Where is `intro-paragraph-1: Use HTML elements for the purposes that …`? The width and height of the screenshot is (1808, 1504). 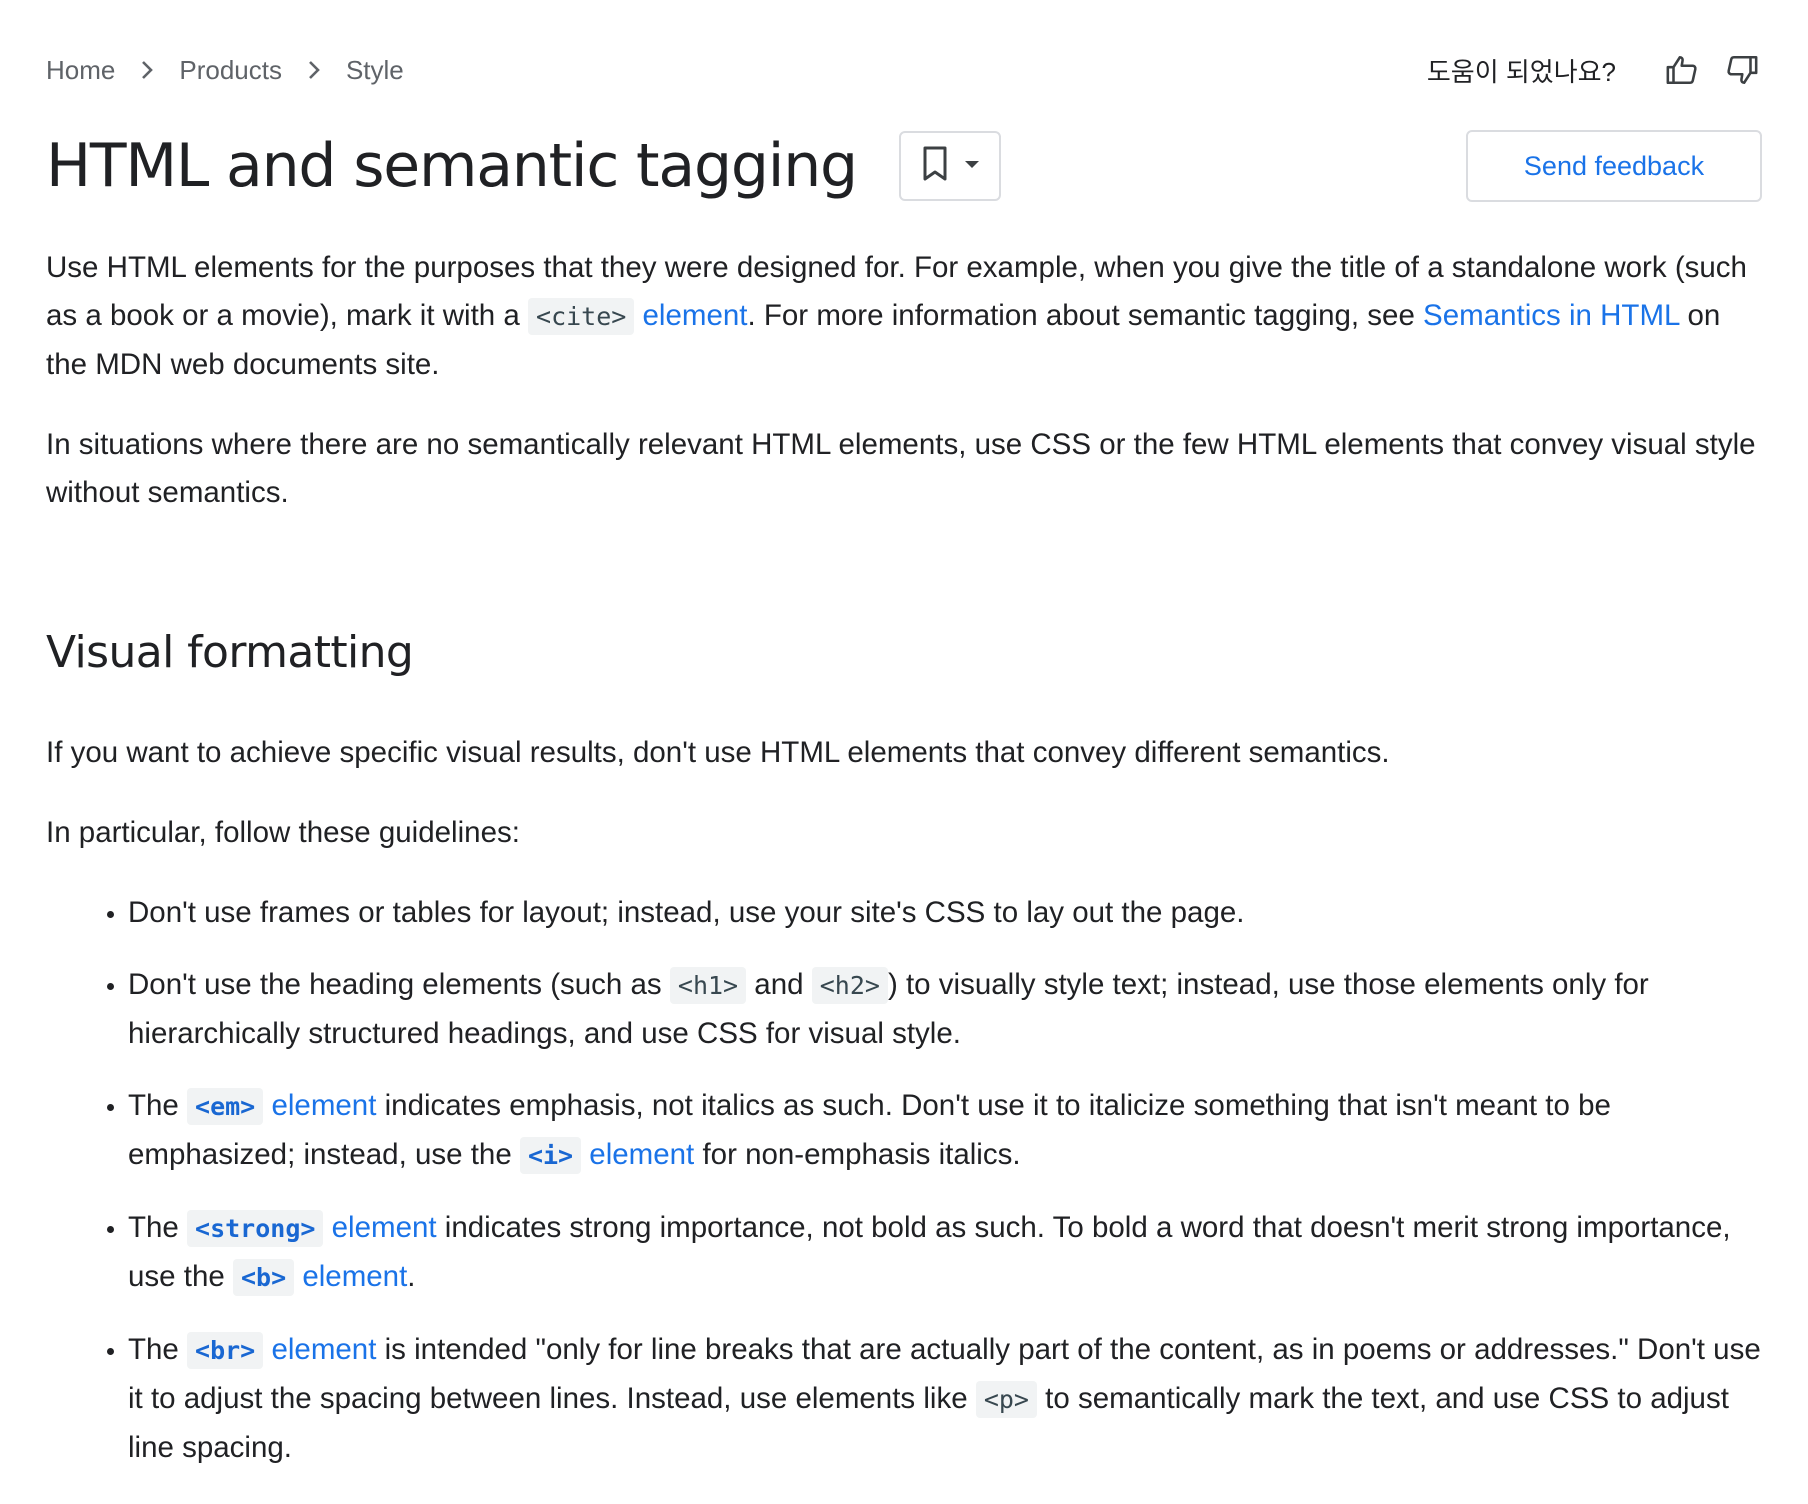 intro-paragraph-1: Use HTML elements for the purposes that … is located at coordinates (904, 316).